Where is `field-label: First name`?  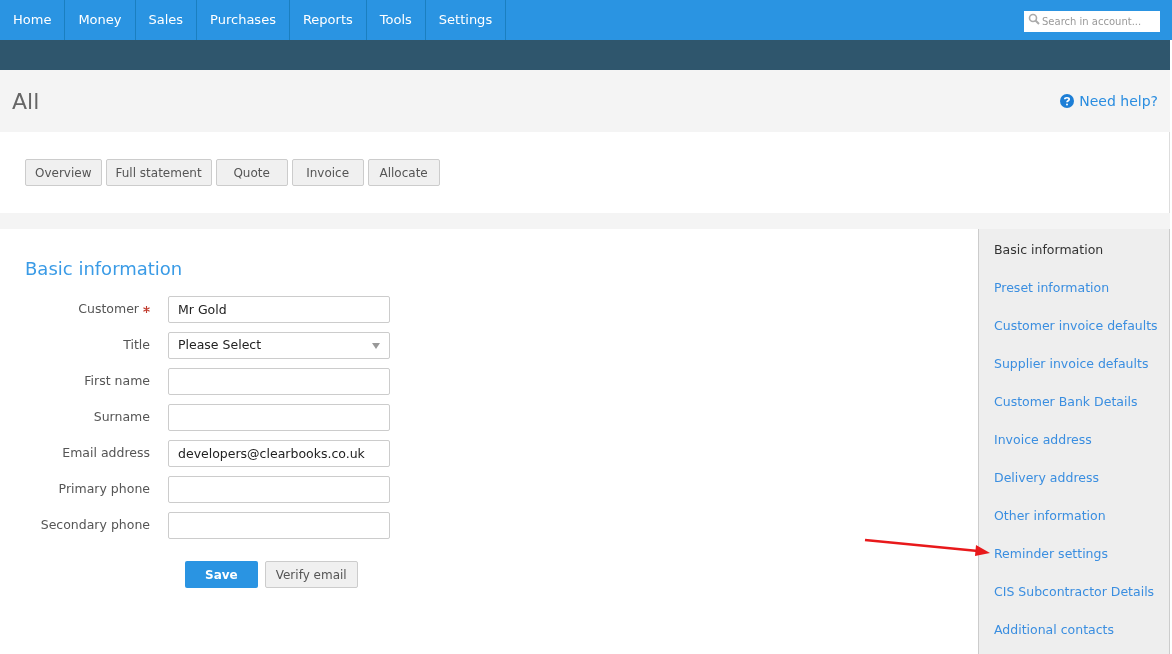 field-label: First name is located at coordinates (117, 381).